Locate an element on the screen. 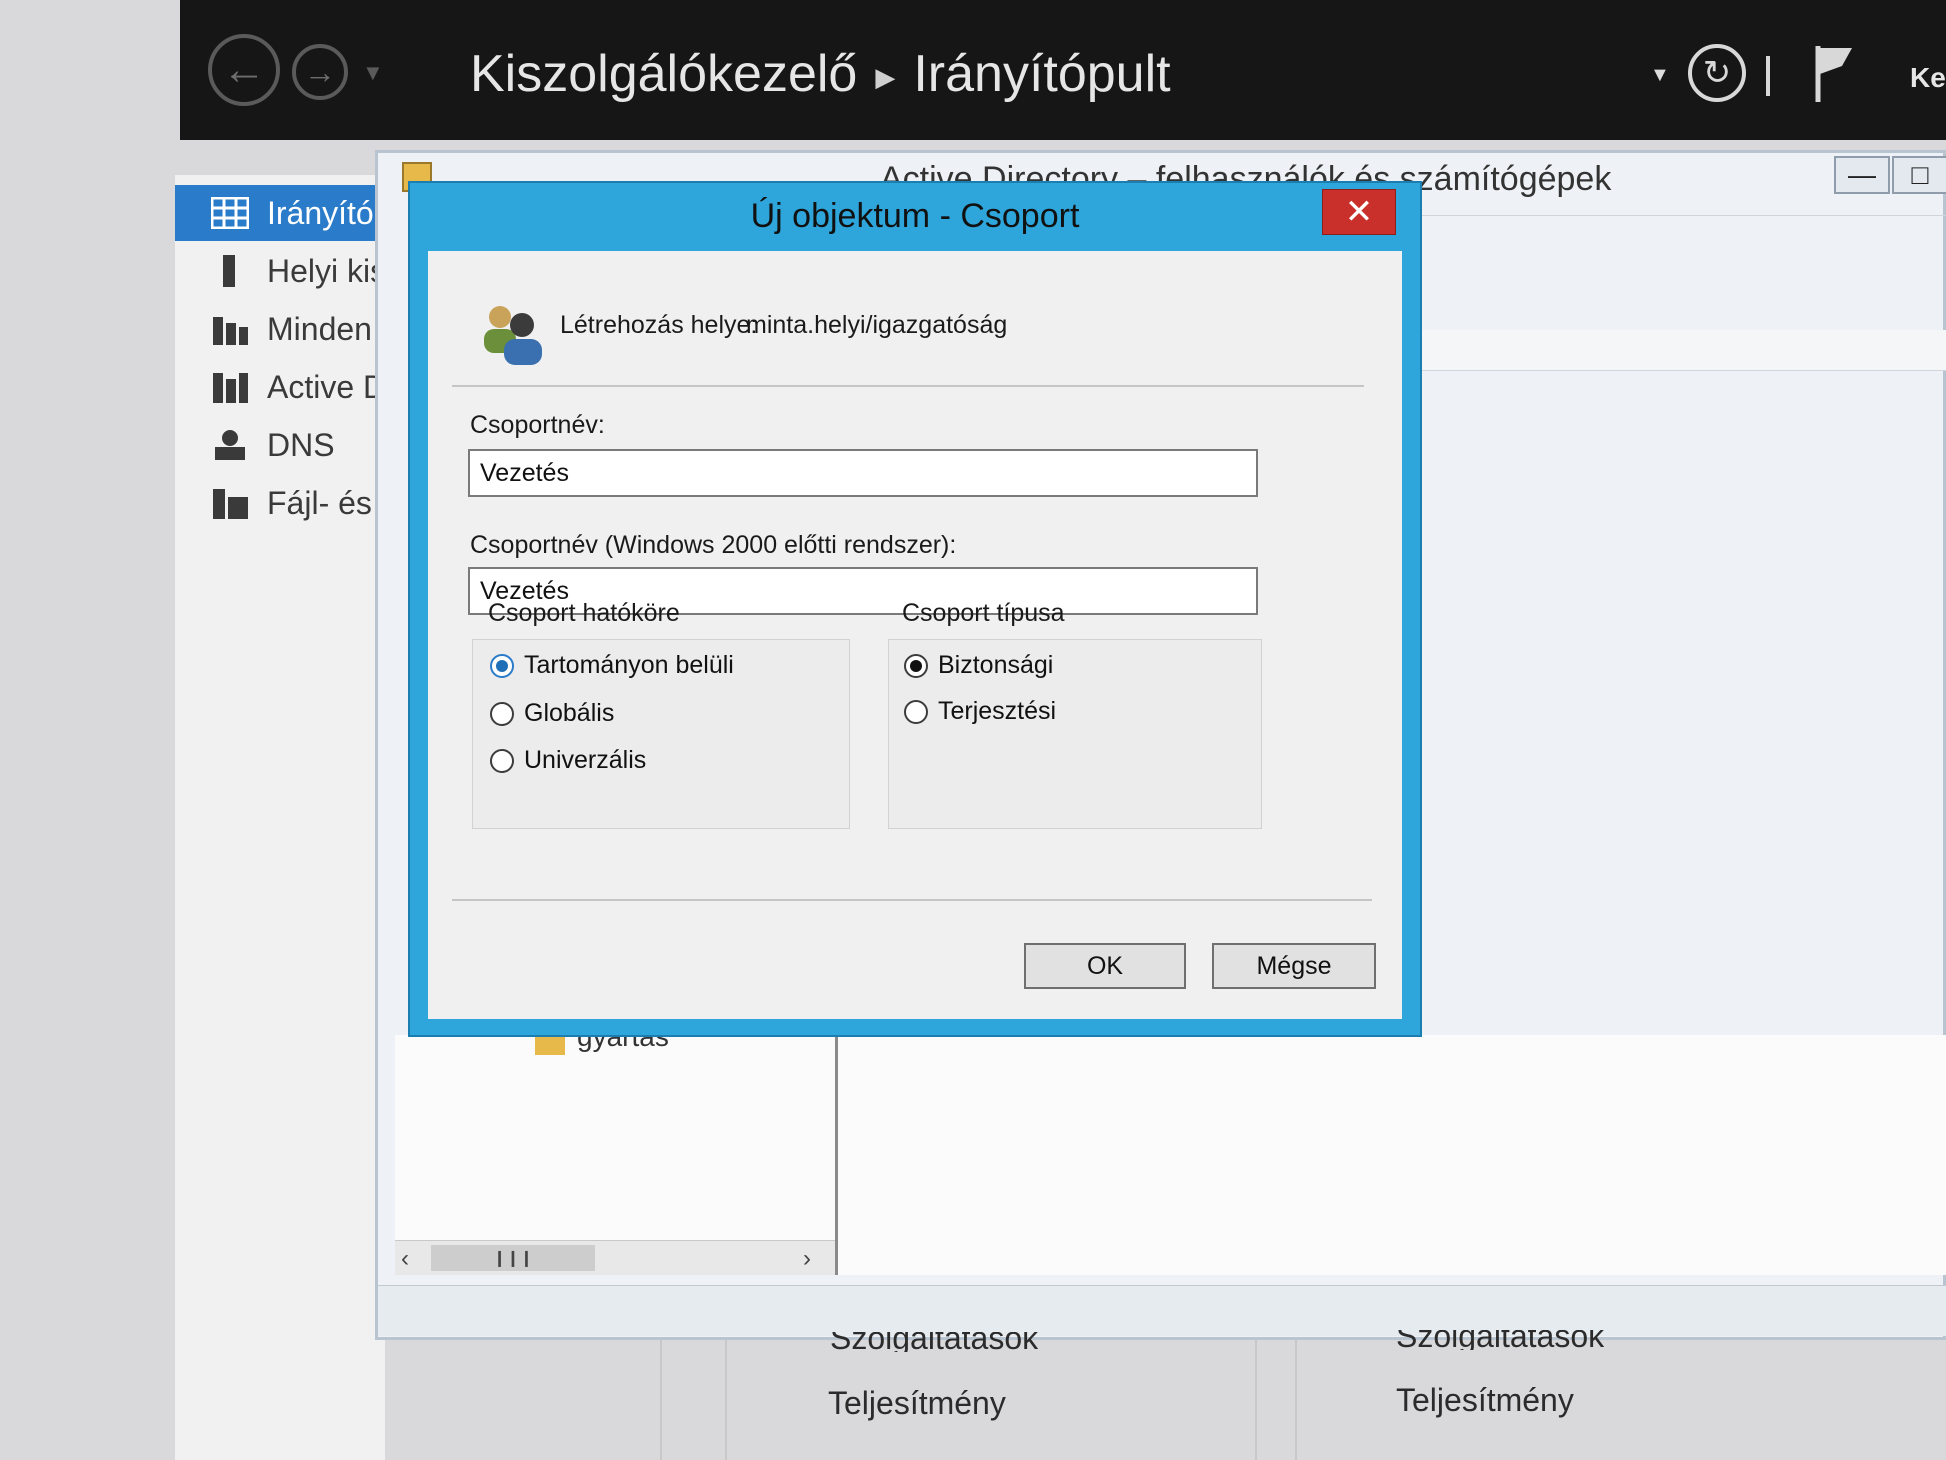  scroll-right-icon: › is located at coordinates (807, 1259).